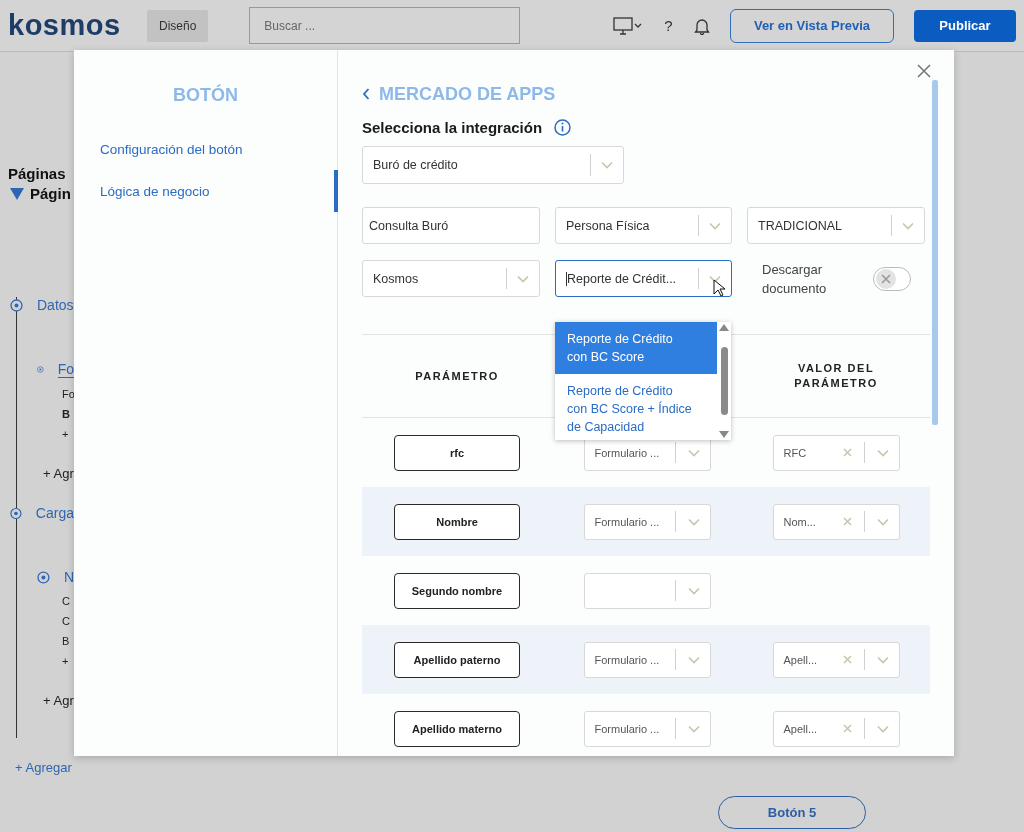  What do you see at coordinates (935, 252) in the screenshot?
I see `scrollbar` at bounding box center [935, 252].